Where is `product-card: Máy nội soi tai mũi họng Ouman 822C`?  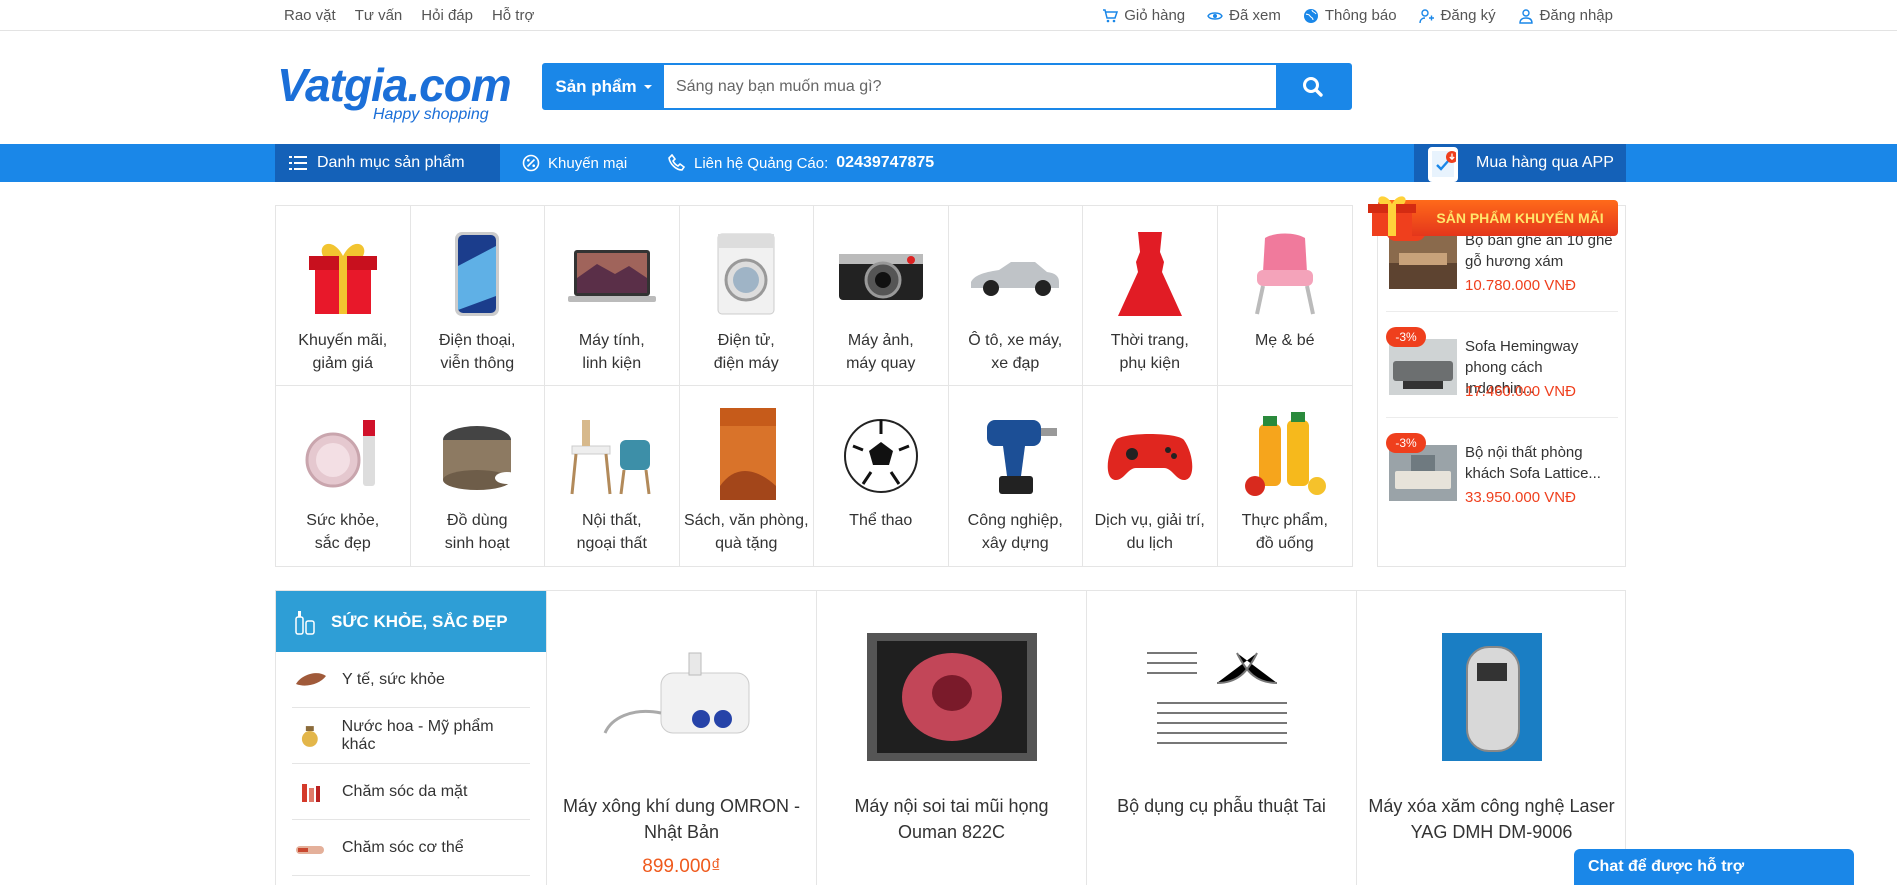
product-card: Máy nội soi tai mũi họng Ouman 822C is located at coordinates (951, 738).